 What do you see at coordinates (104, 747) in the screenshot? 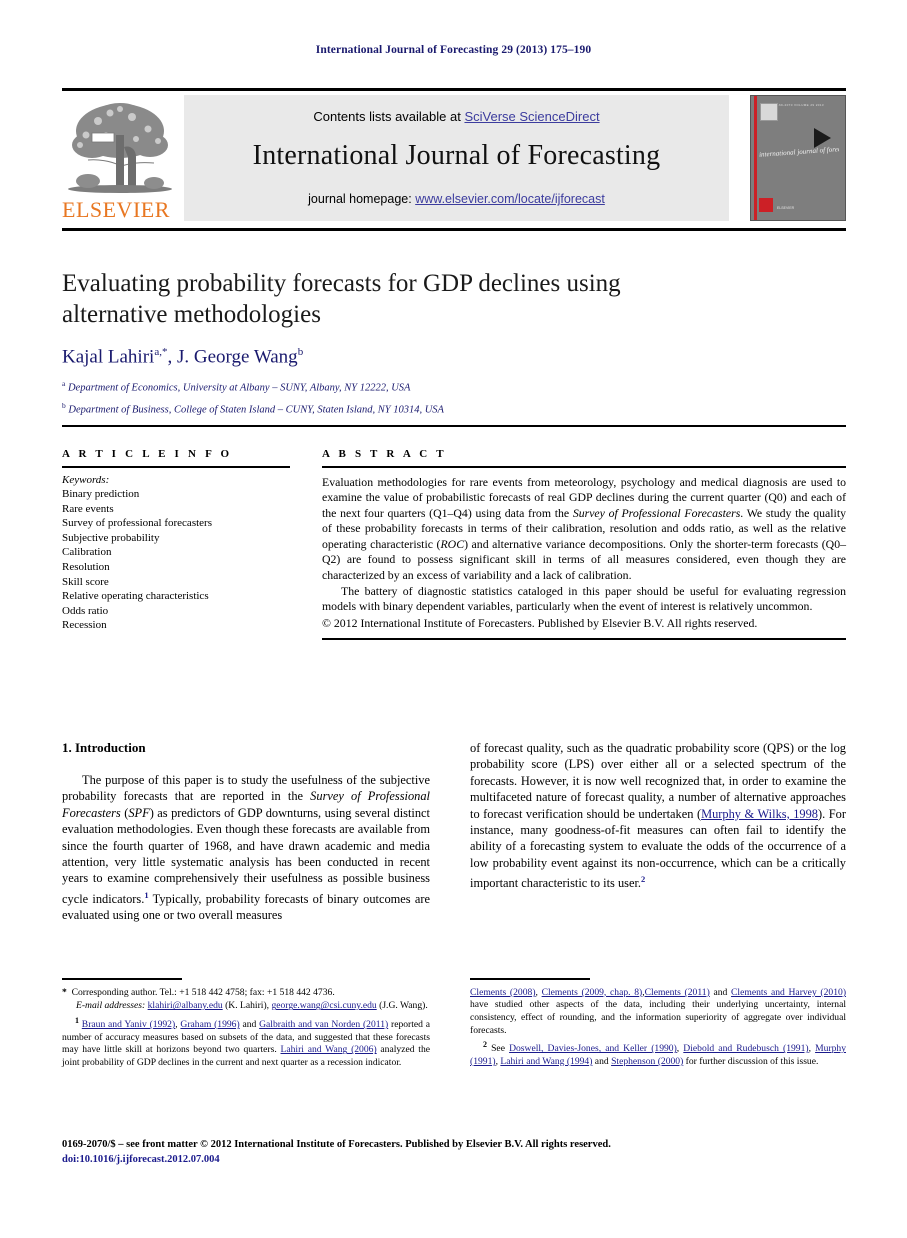
I see `section-heading-introduction: 1. Introduction` at bounding box center [104, 747].